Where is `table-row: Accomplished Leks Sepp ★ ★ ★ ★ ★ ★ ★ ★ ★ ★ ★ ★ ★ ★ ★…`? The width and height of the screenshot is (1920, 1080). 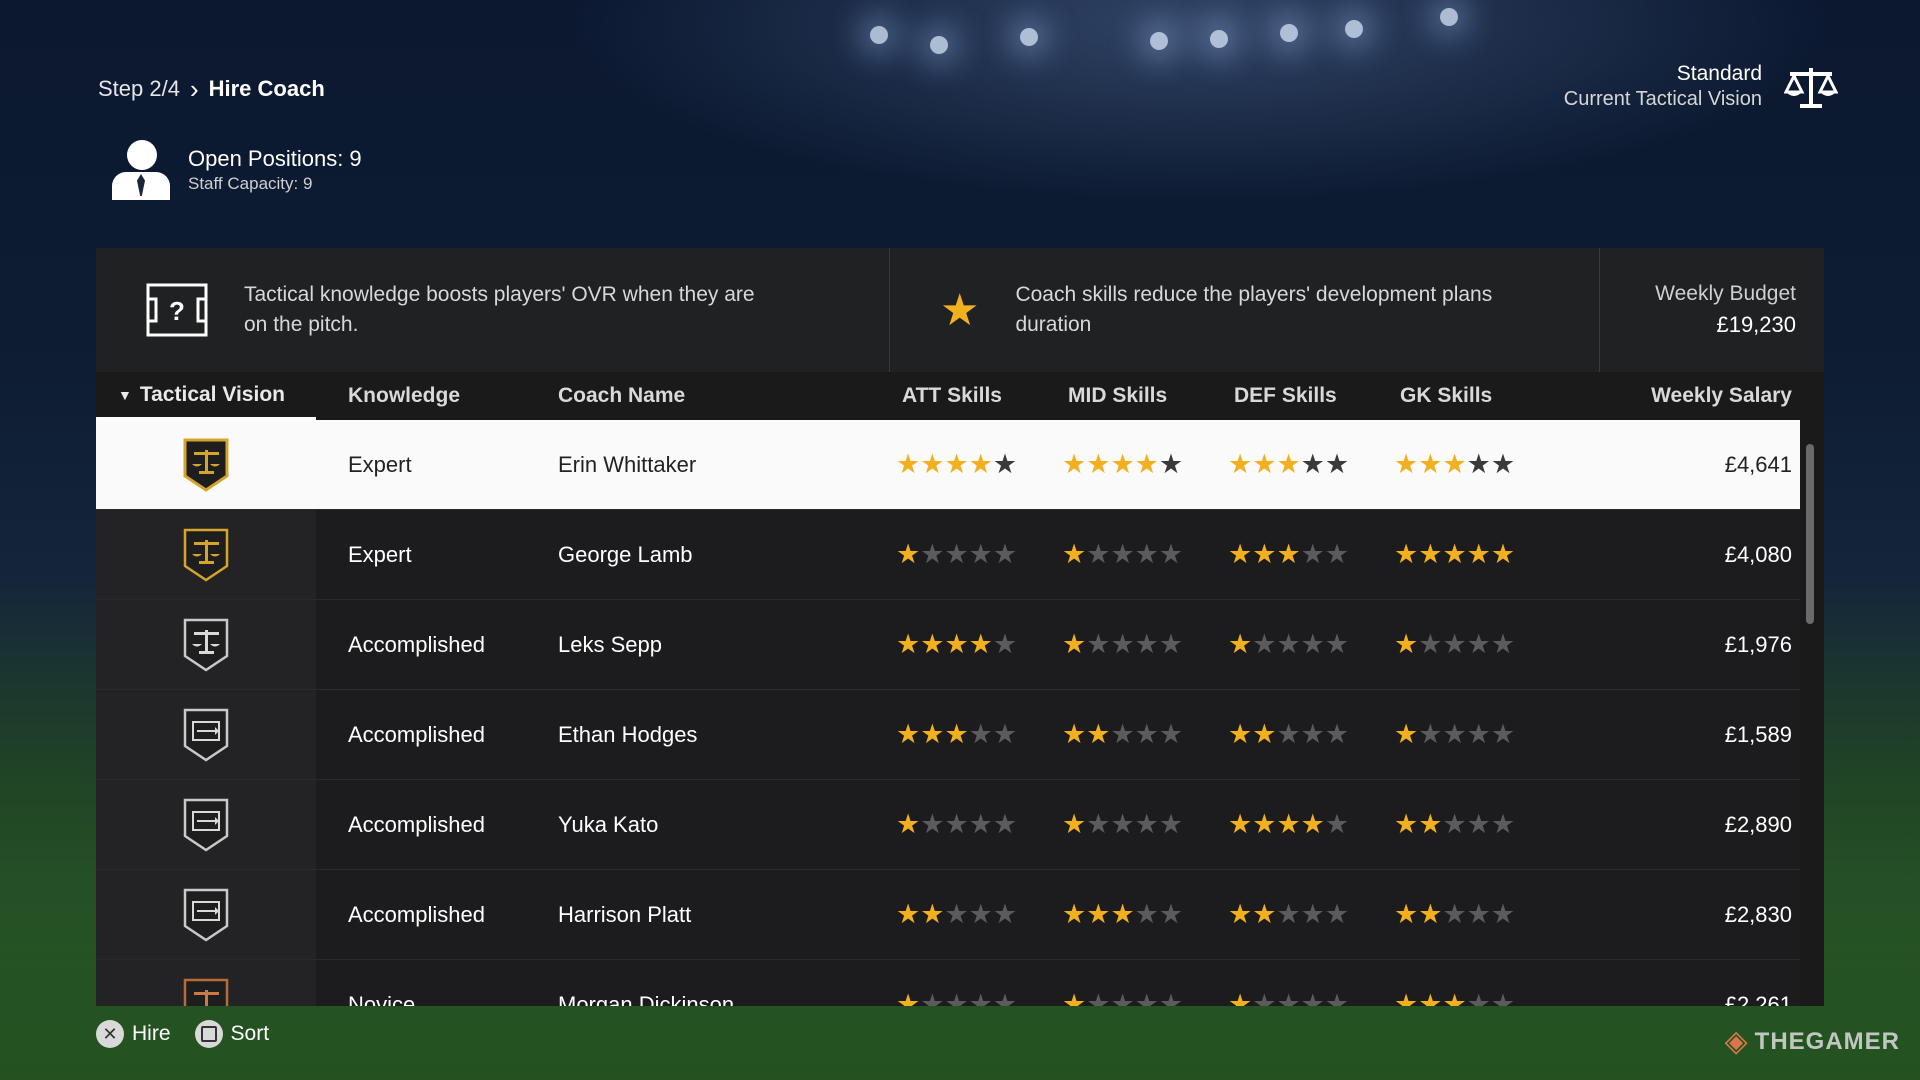 table-row: Accomplished Leks Sepp ★ ★ ★ ★ ★ ★ ★ ★ ★ ★ ★ ★ ★ ★ ★… is located at coordinates (948, 645).